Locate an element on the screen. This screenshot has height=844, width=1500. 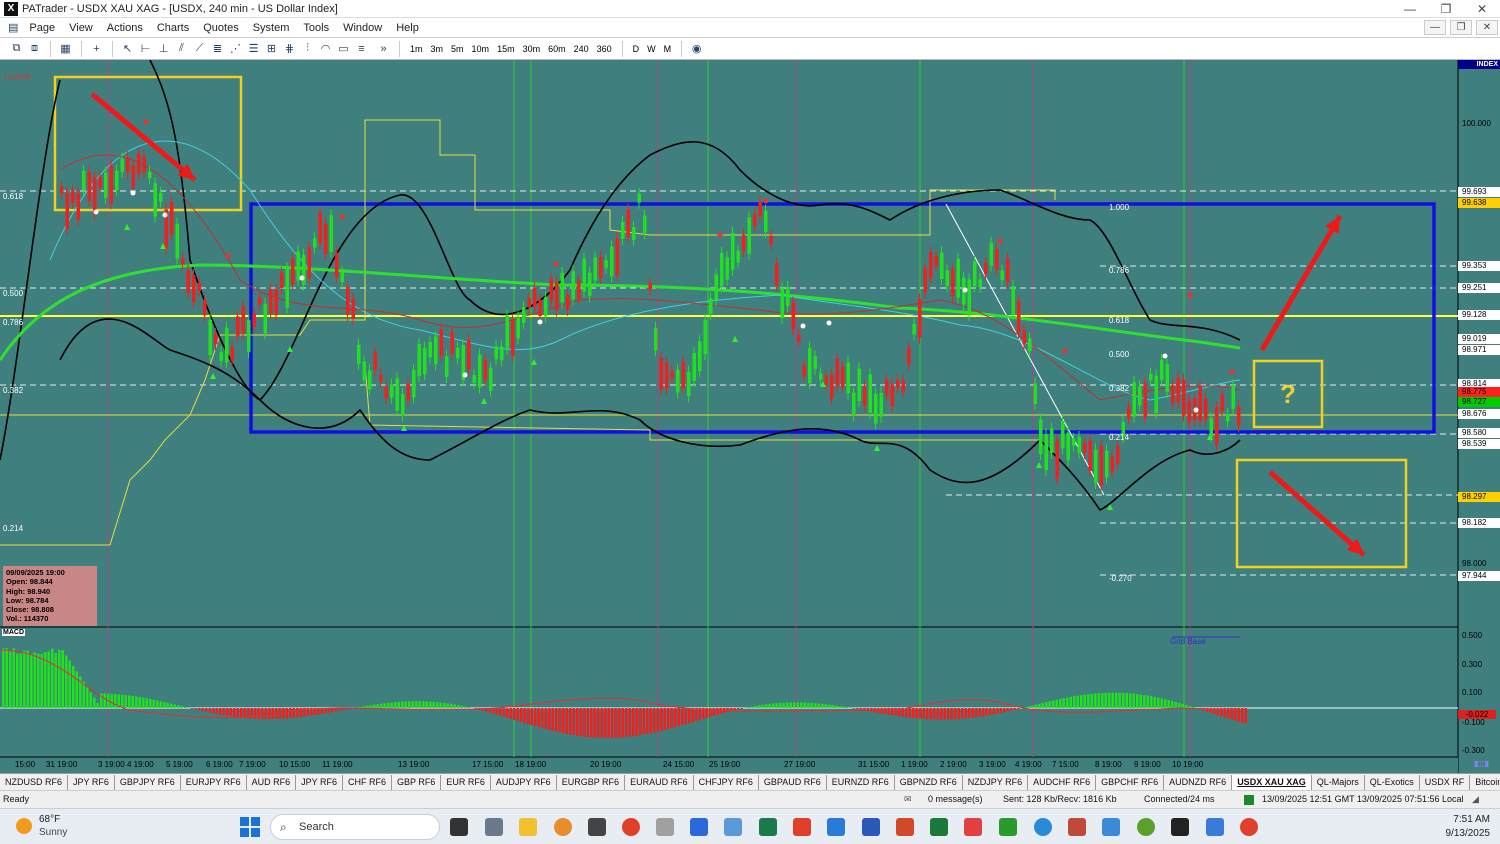
close-button: ✕ is located at coordinates (1482, 9).